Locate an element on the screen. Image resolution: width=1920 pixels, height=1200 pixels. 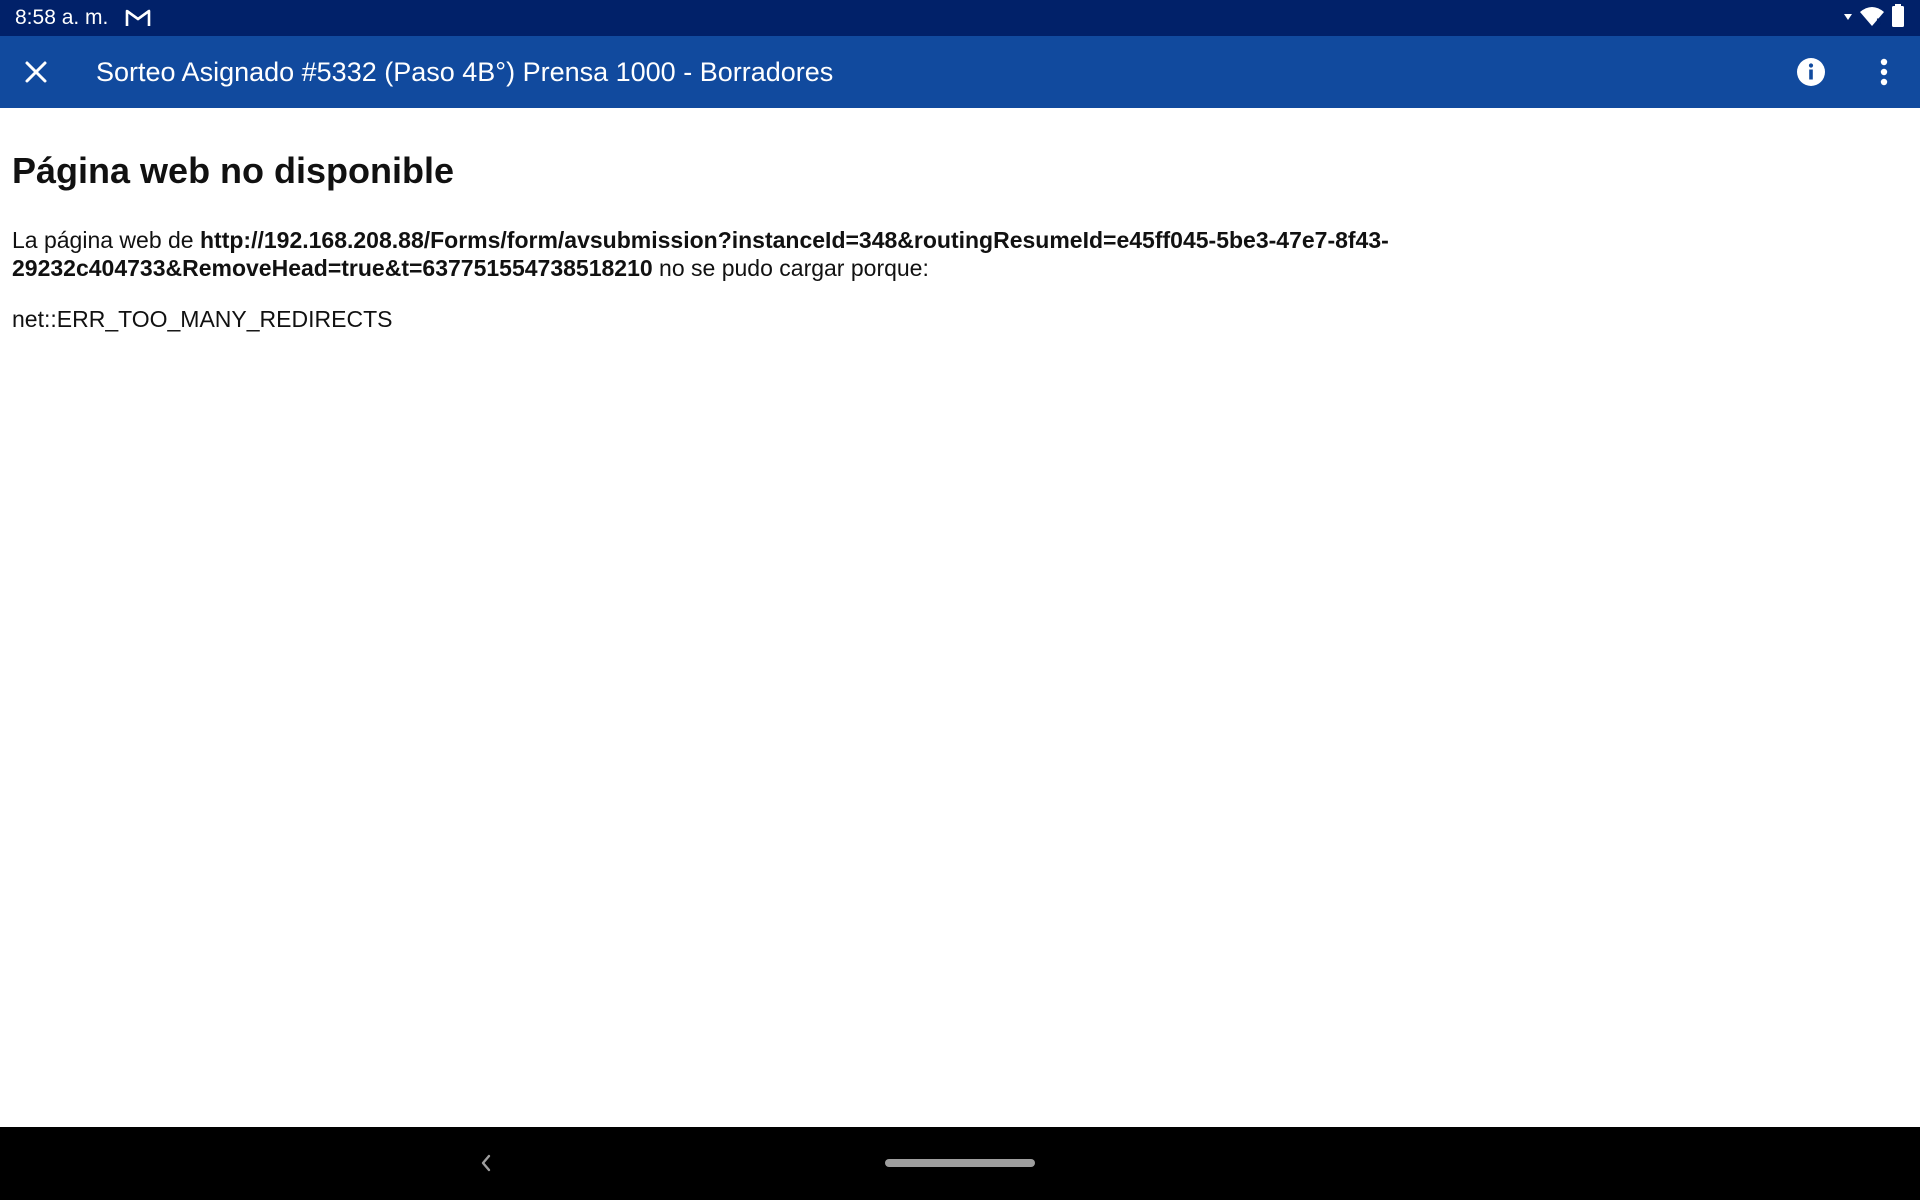
gmail-icon is located at coordinates (138, 18).